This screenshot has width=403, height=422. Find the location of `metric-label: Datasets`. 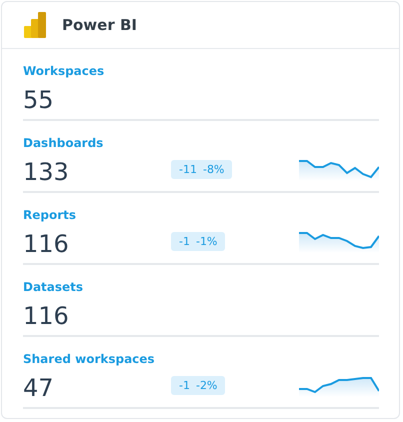

metric-label: Datasets is located at coordinates (53, 287).